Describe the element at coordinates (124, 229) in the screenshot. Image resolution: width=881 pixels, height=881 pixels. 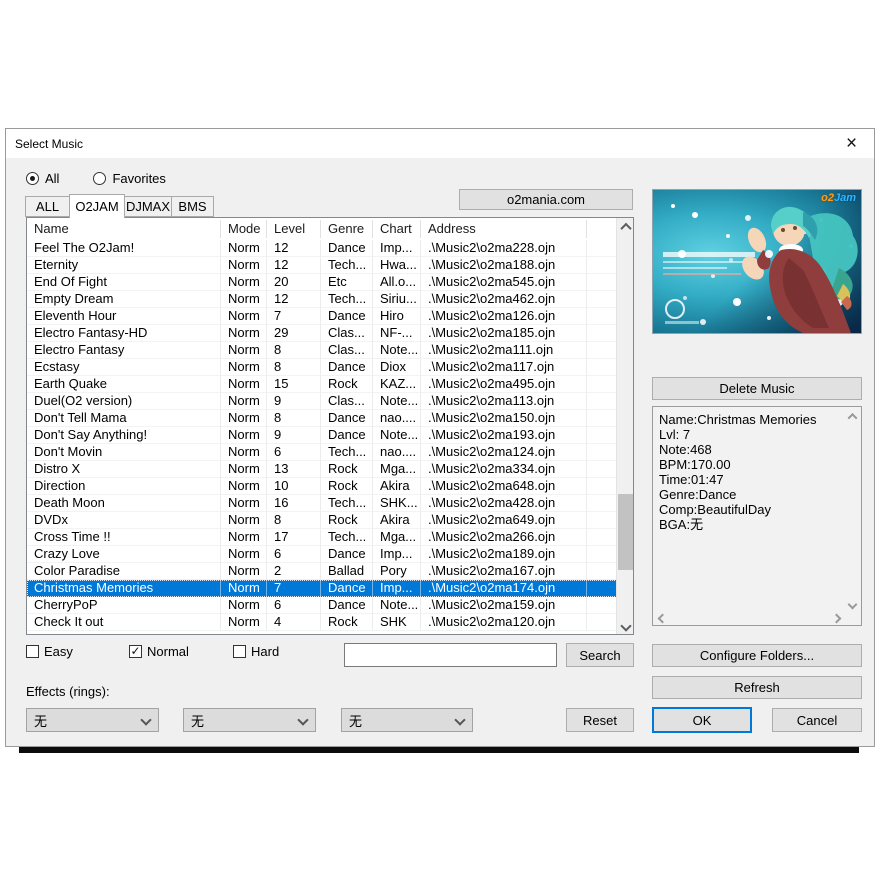
I see `column-header-name: Name` at that location.